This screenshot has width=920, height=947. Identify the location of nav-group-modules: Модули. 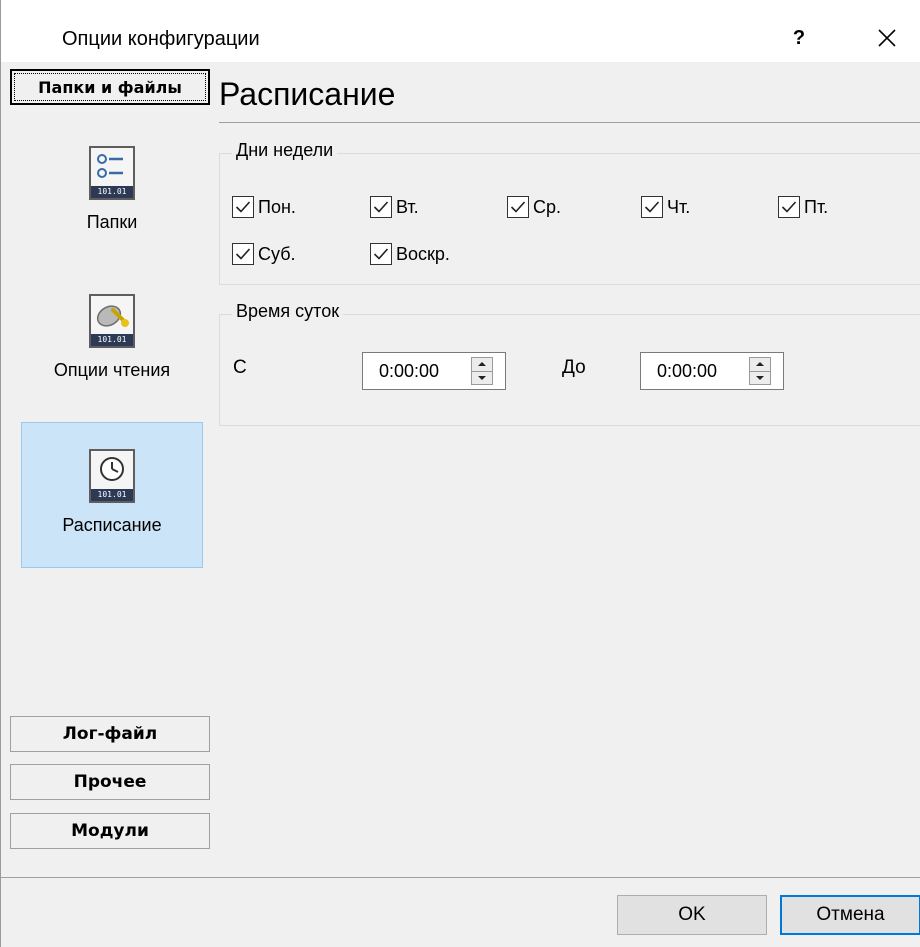
(110, 831).